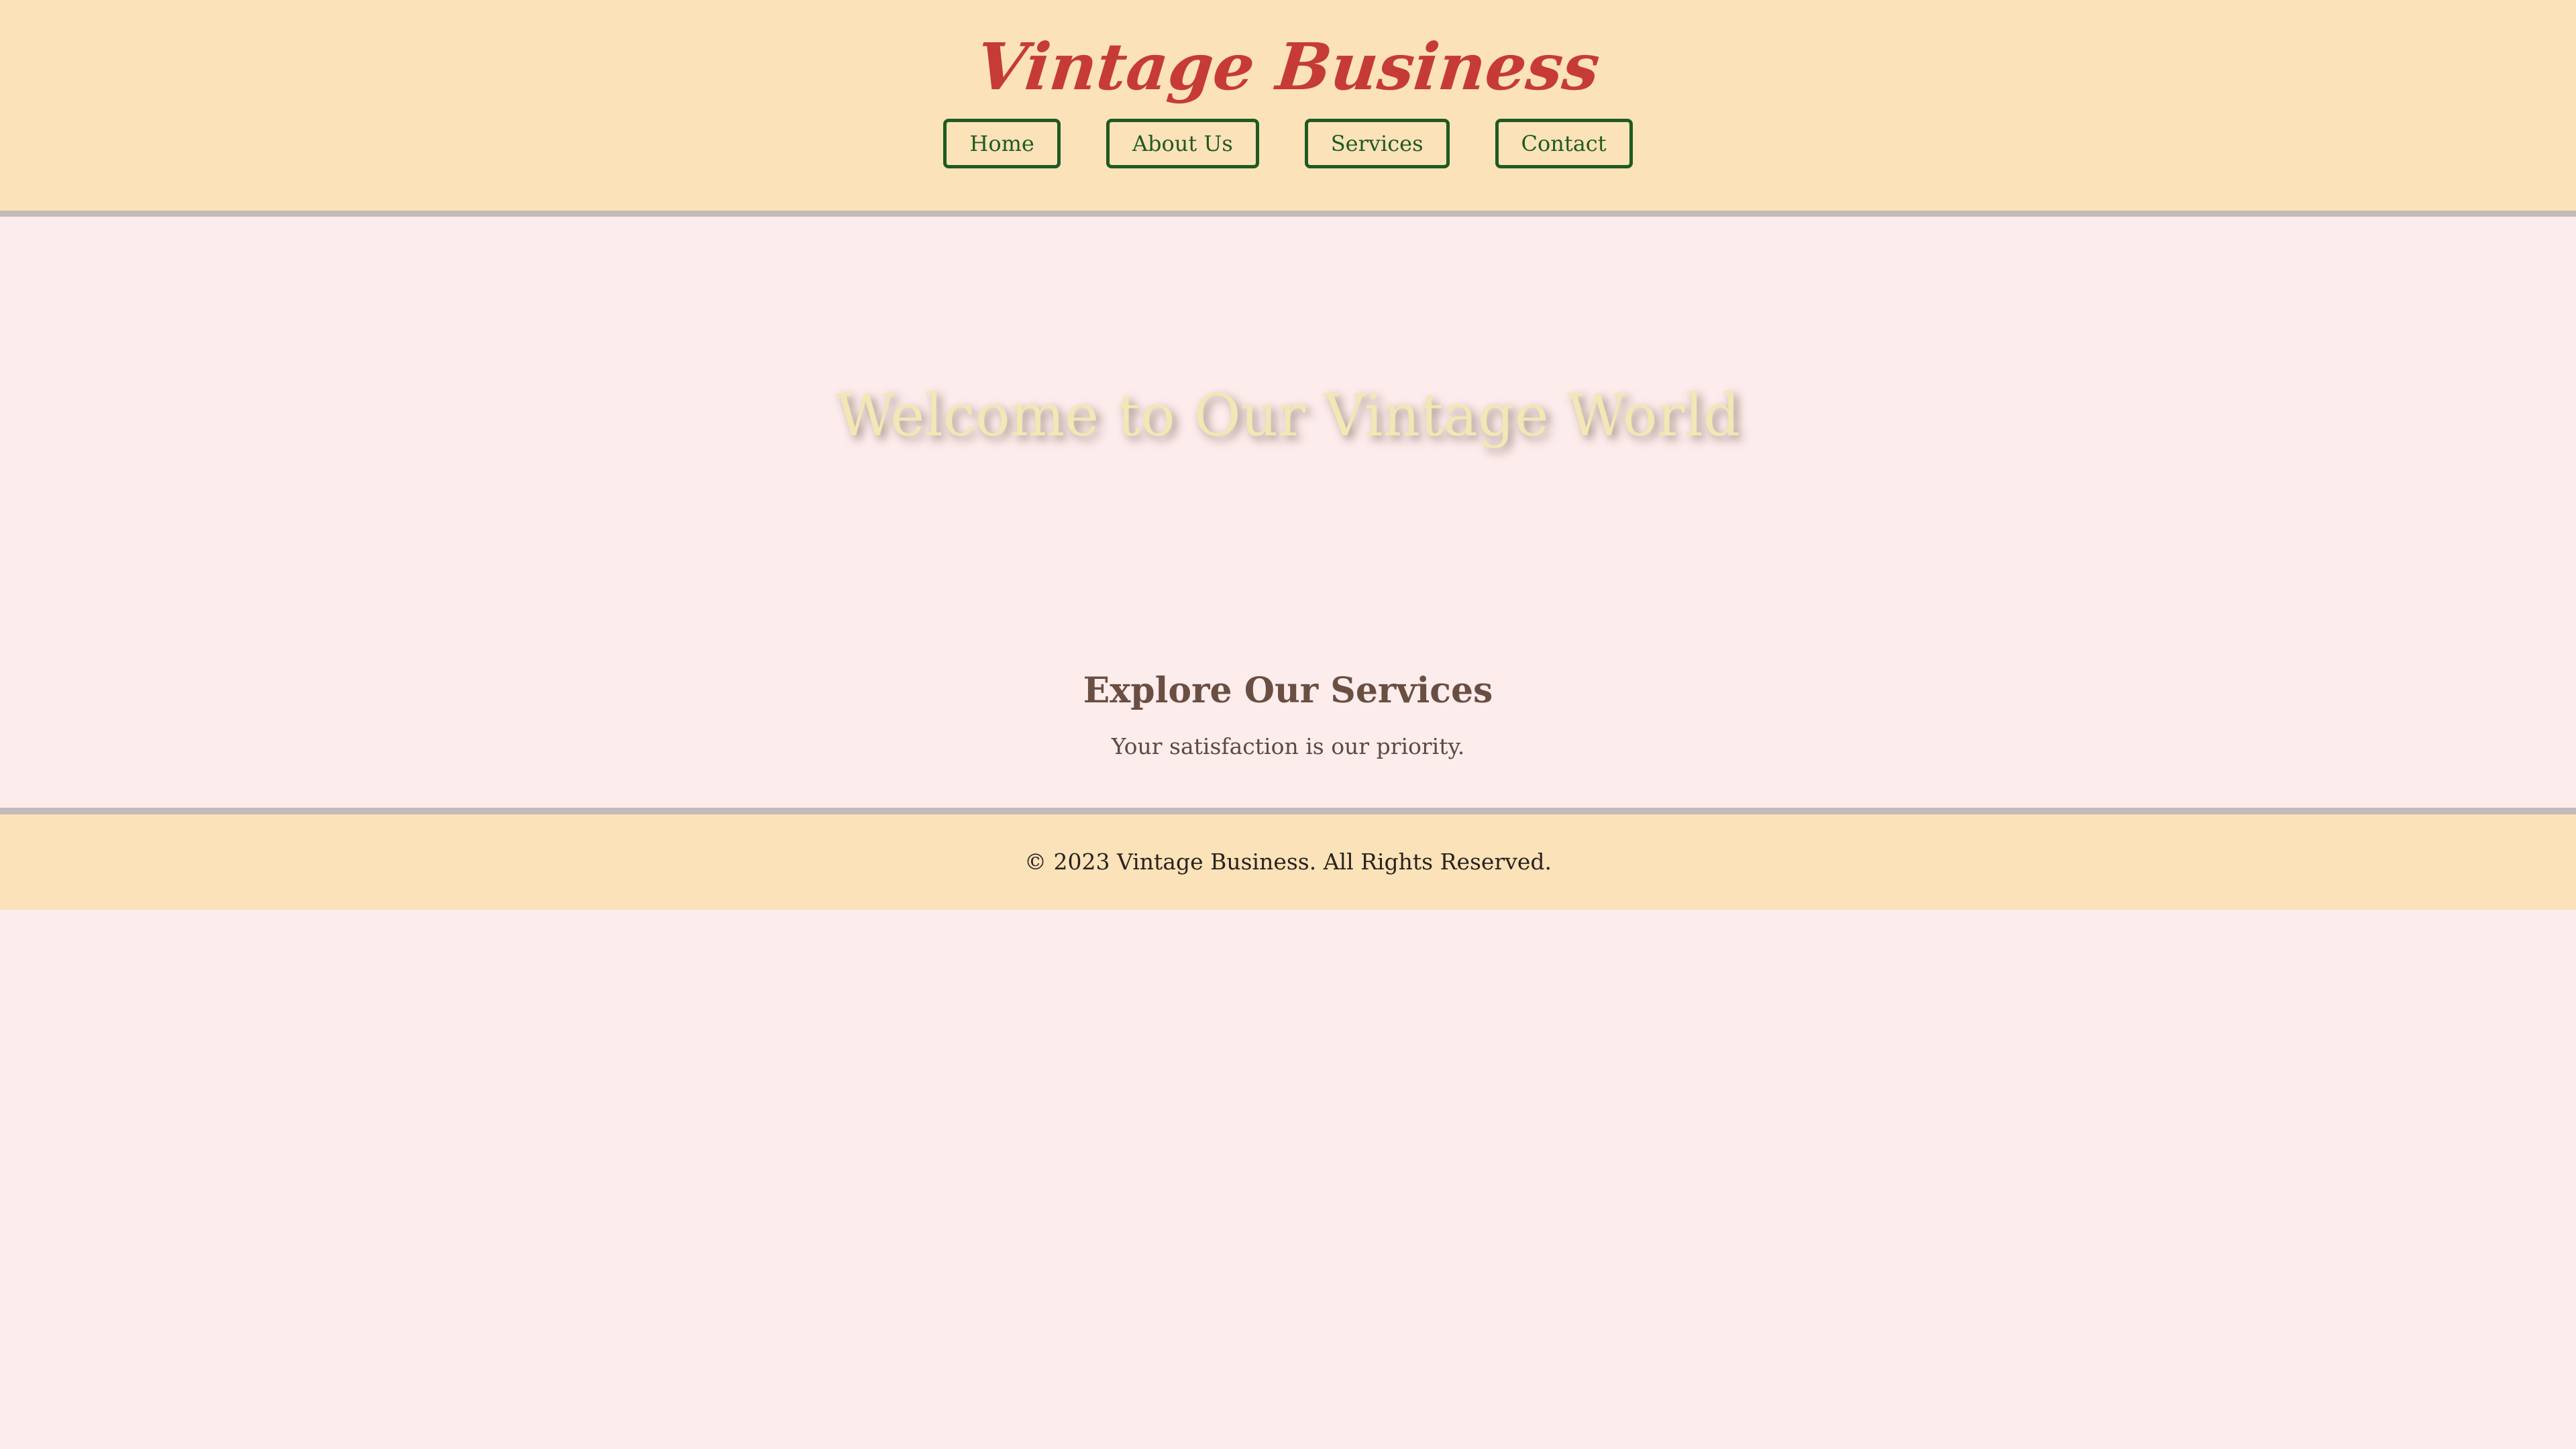 This screenshot has height=1449, width=2576. I want to click on services-title: Explore Our Services, so click(1288, 690).